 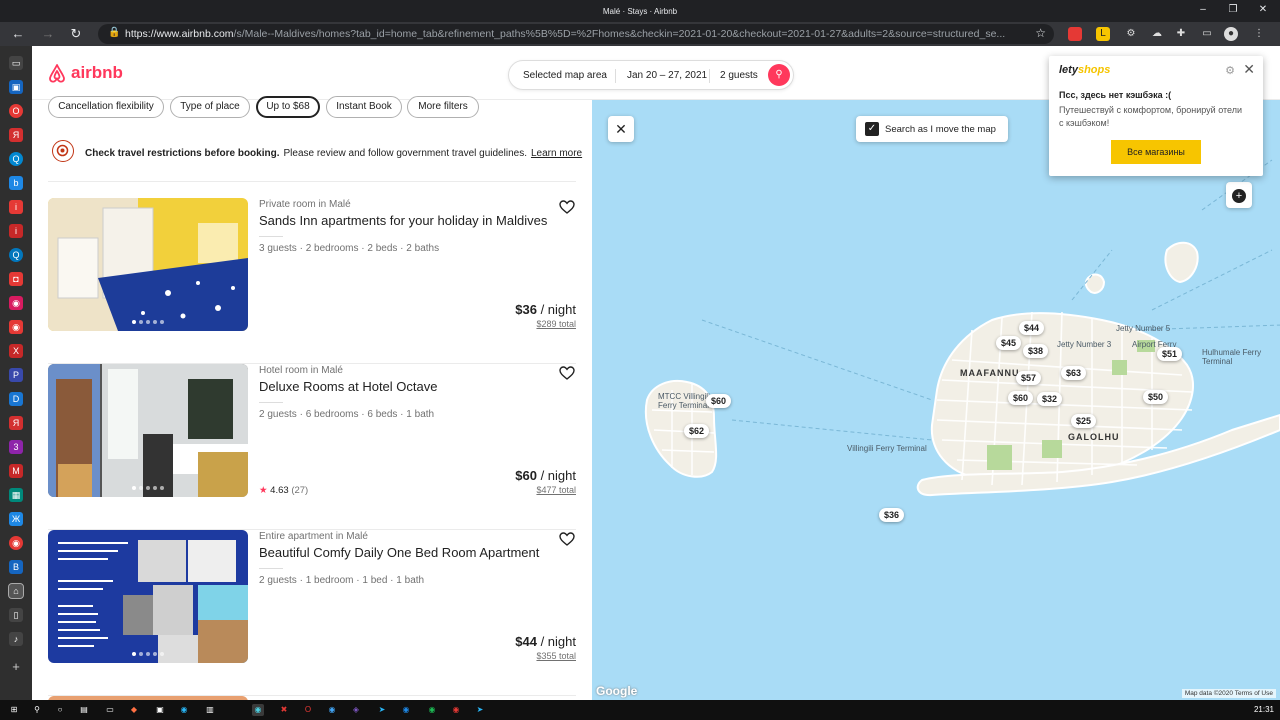 What do you see at coordinates (1203, 9) in the screenshot?
I see `minimize-icon: –` at bounding box center [1203, 9].